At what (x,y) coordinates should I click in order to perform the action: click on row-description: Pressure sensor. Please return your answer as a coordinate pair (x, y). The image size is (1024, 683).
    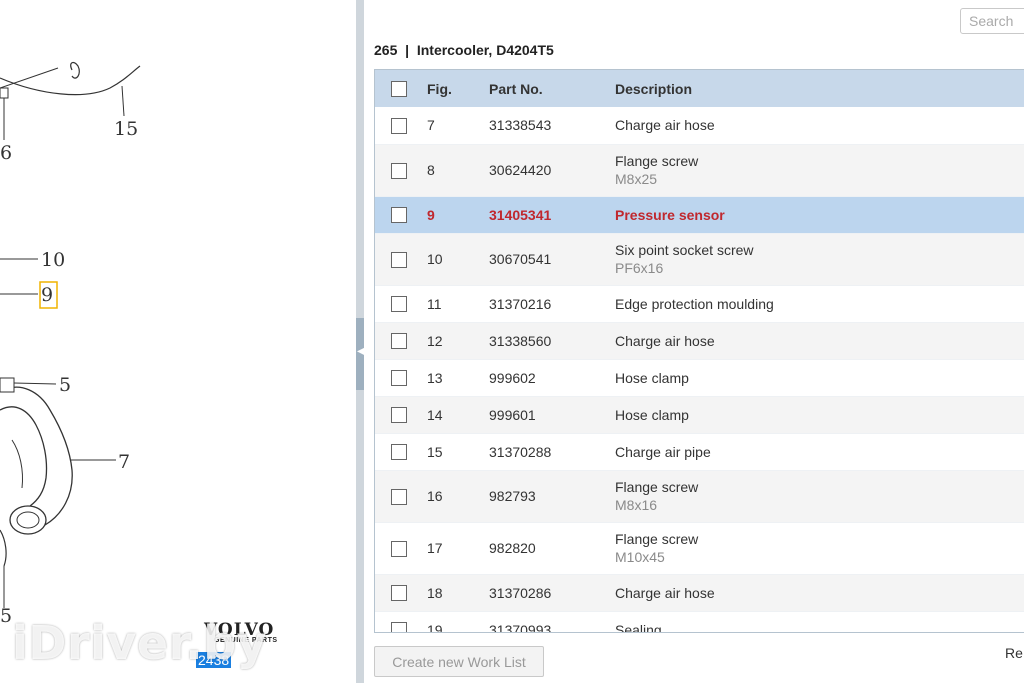
    Looking at the image, I should click on (670, 214).